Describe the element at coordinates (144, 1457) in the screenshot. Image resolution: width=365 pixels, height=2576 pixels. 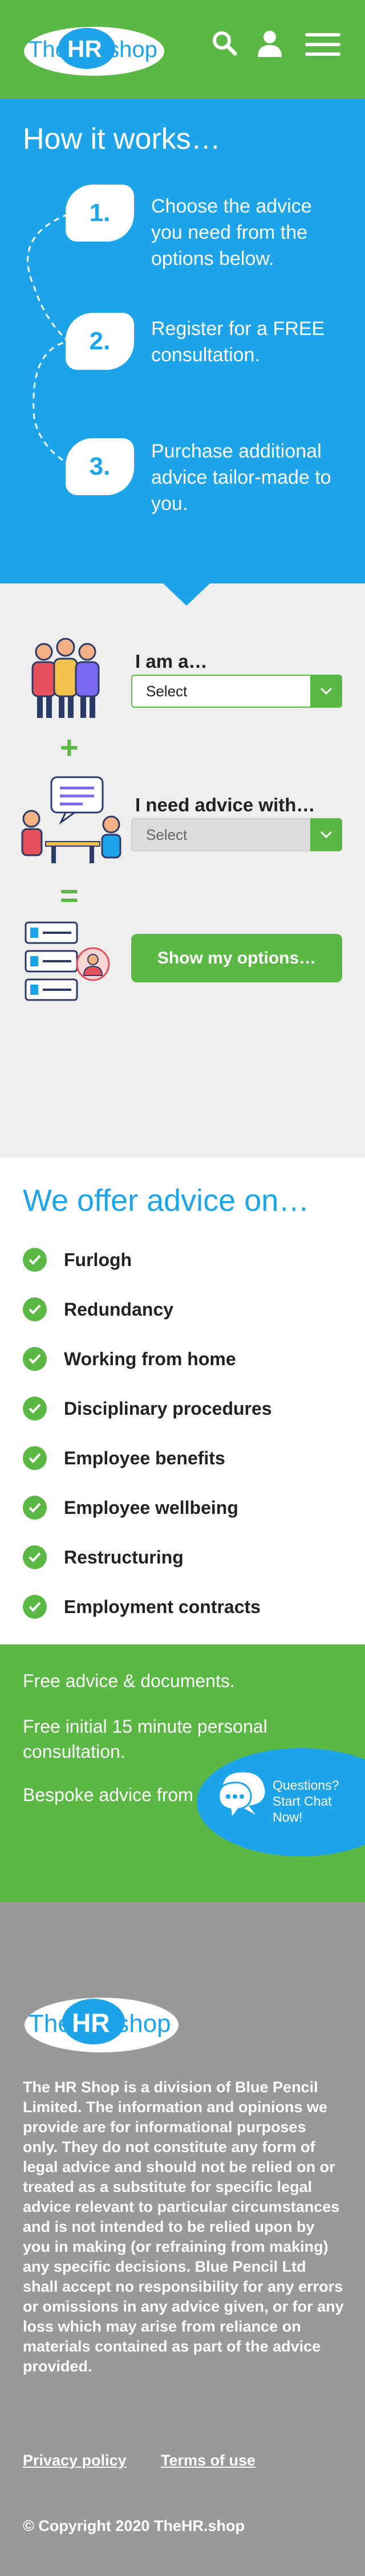
I see `advice-item-label: Employee benefits` at that location.